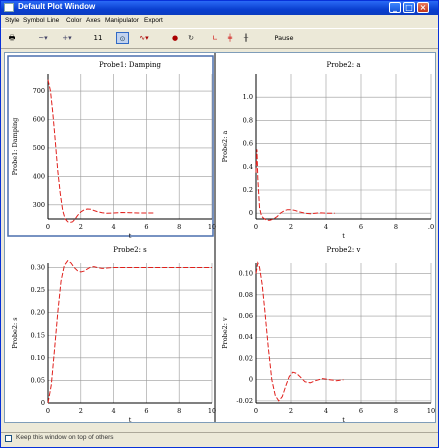 The height and width of the screenshot is (448, 439). What do you see at coordinates (343, 65) in the screenshot?
I see `chart-title: Probe2: a` at bounding box center [343, 65].